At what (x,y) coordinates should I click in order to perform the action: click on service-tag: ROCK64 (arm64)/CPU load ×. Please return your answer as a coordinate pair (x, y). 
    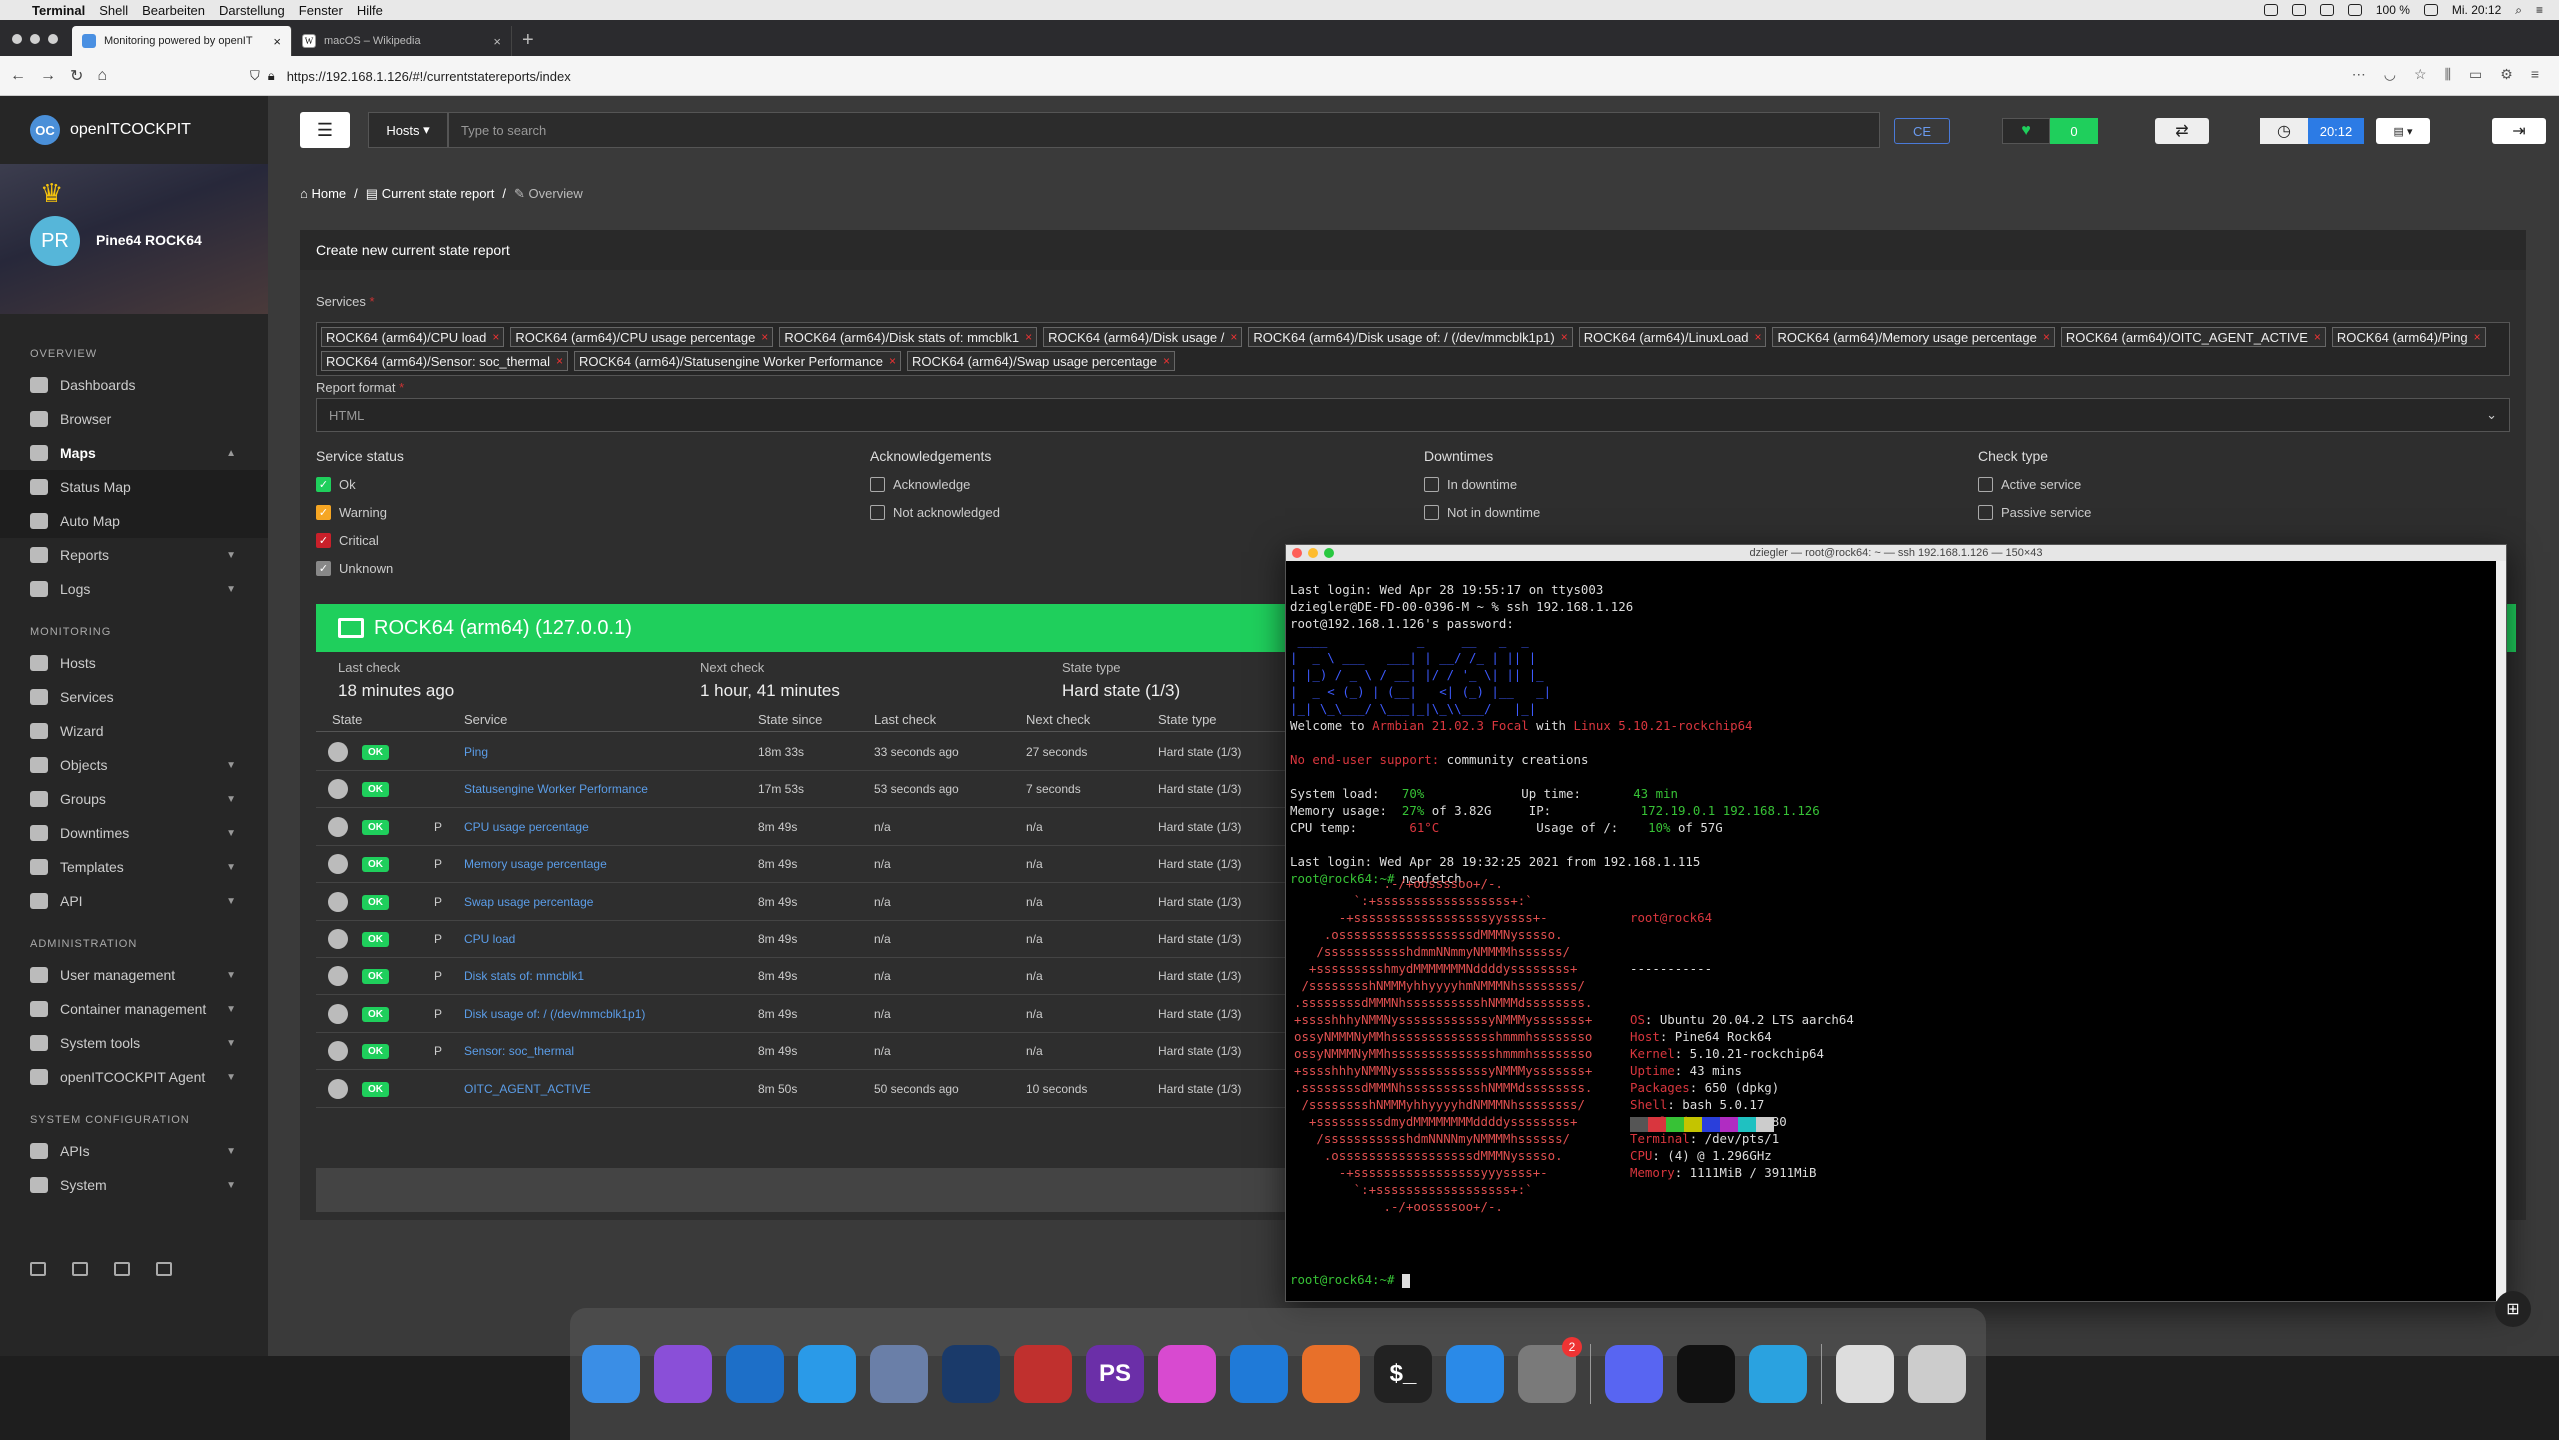
    Looking at the image, I should click on (413, 337).